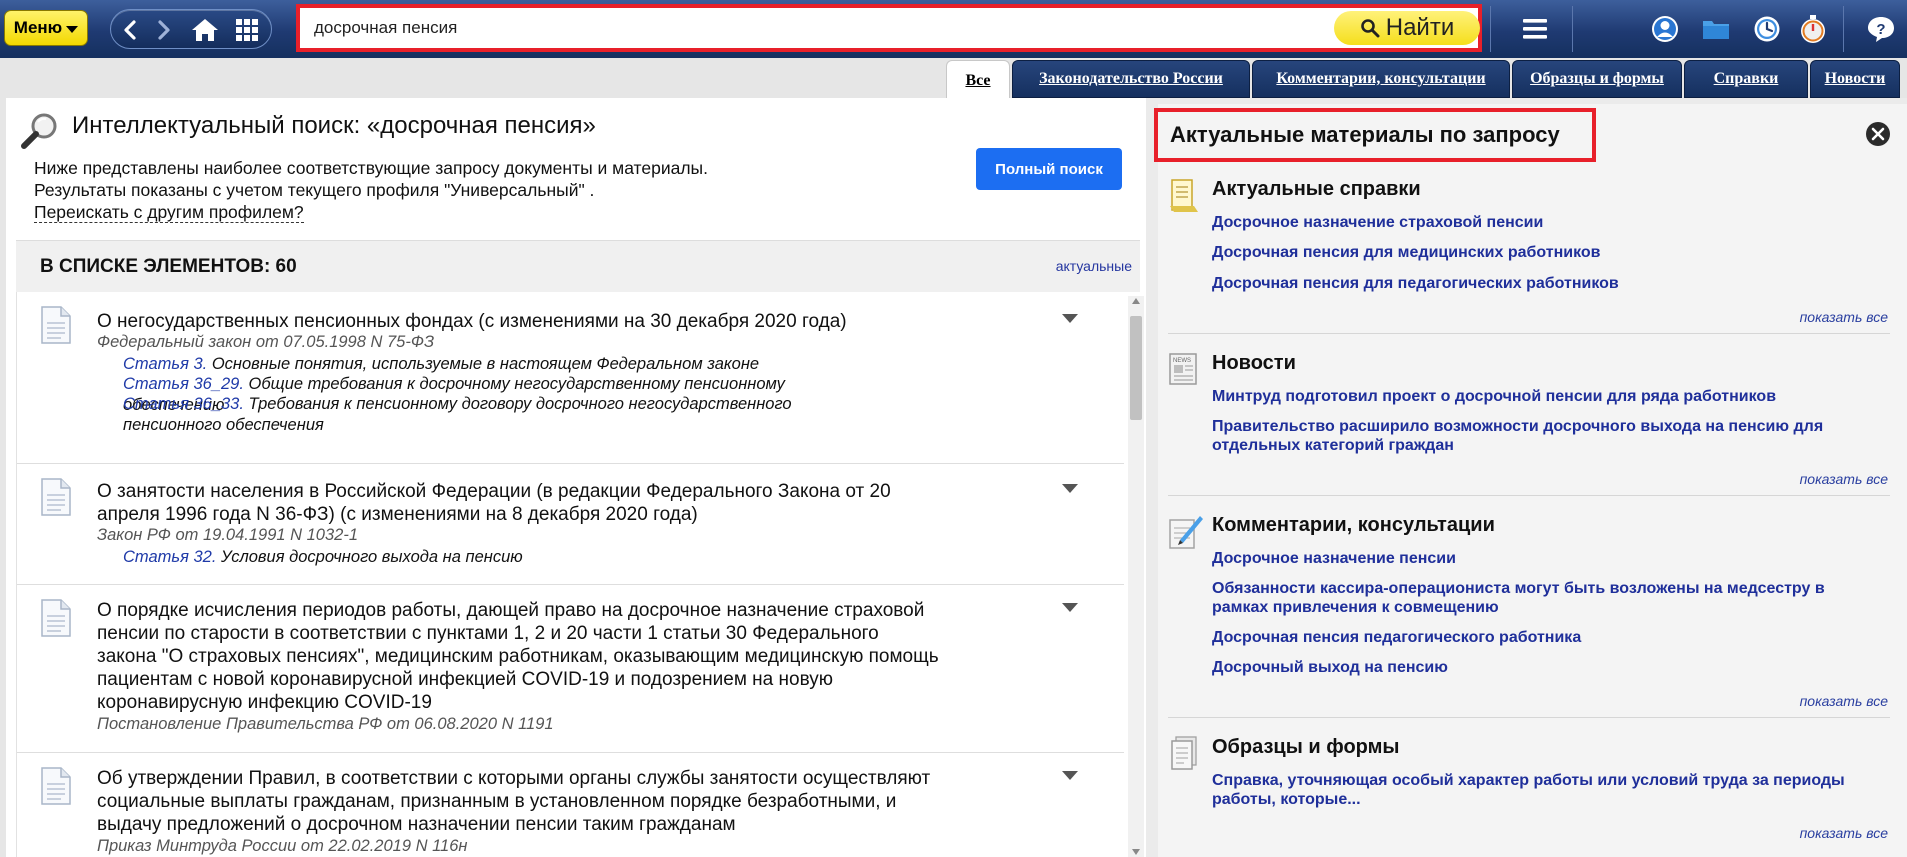  I want to click on help-icon: ?, so click(1881, 29).